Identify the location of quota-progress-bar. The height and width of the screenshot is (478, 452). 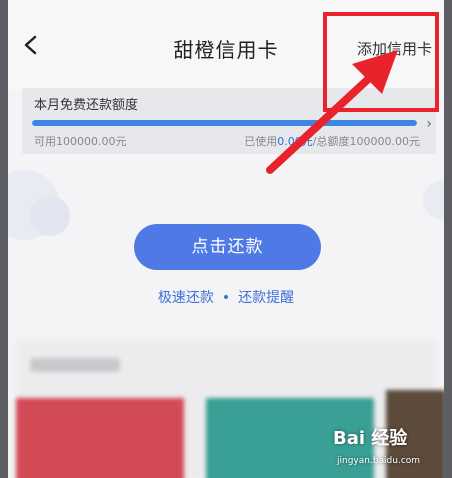
(224, 123).